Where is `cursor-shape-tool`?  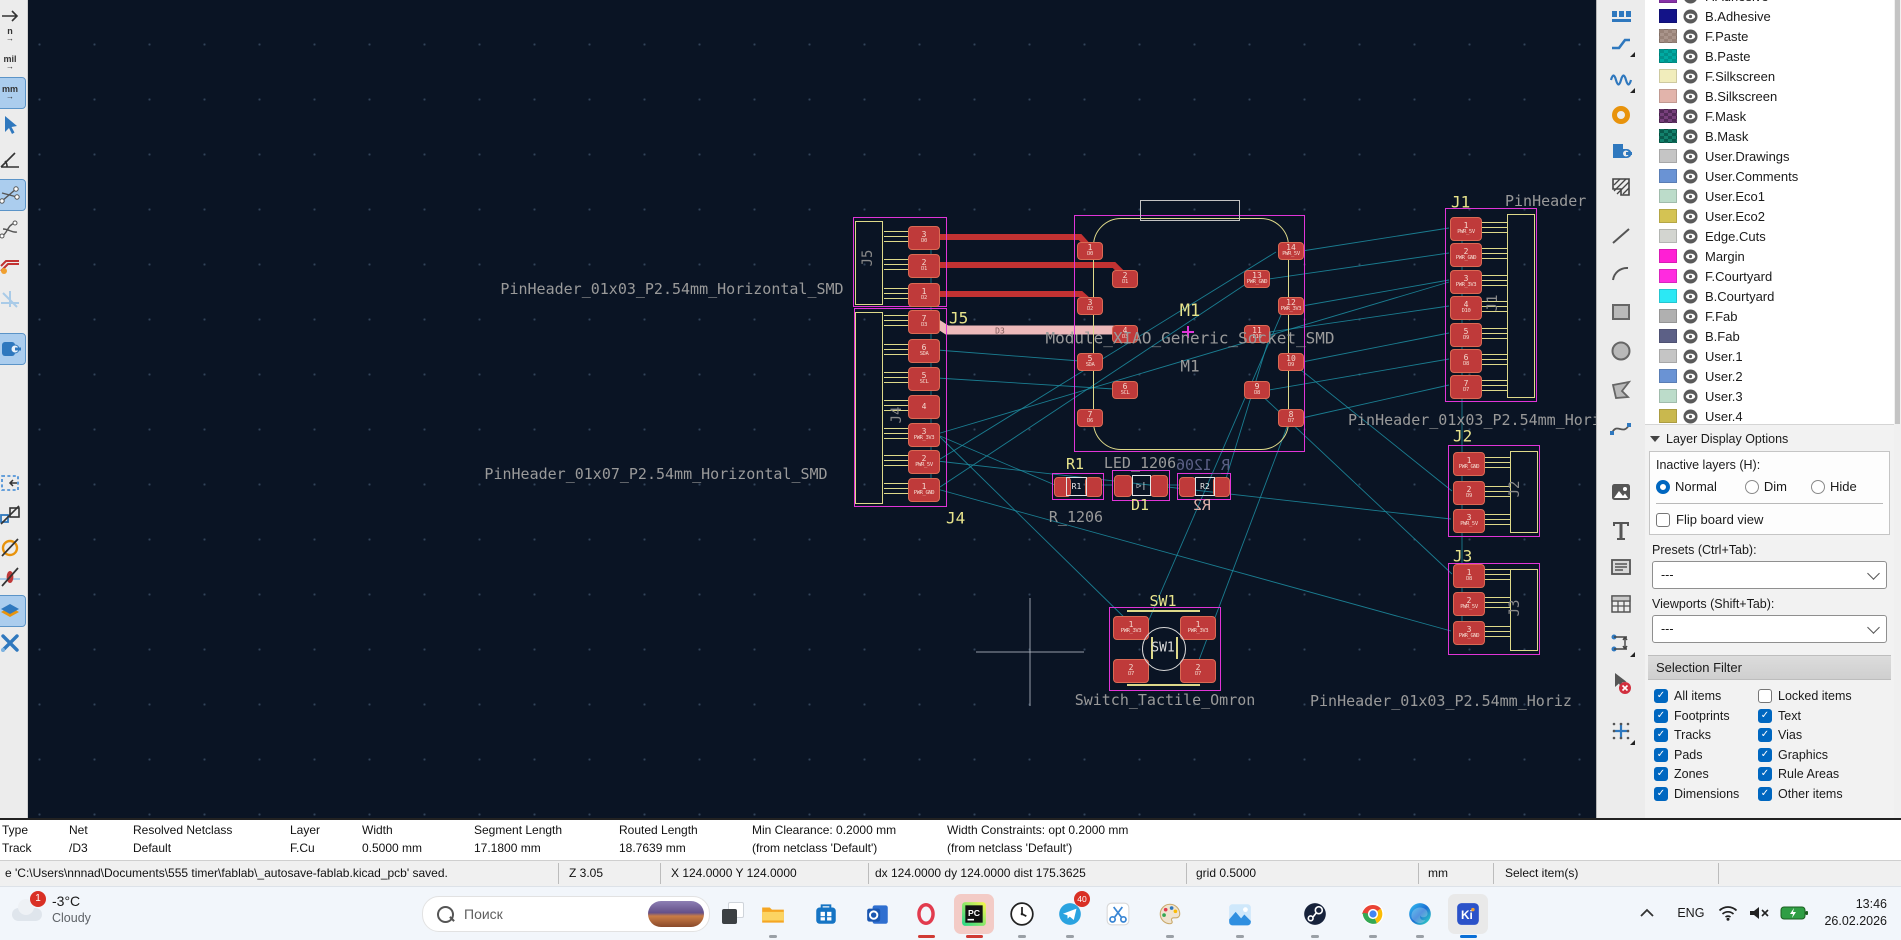 cursor-shape-tool is located at coordinates (12, 125).